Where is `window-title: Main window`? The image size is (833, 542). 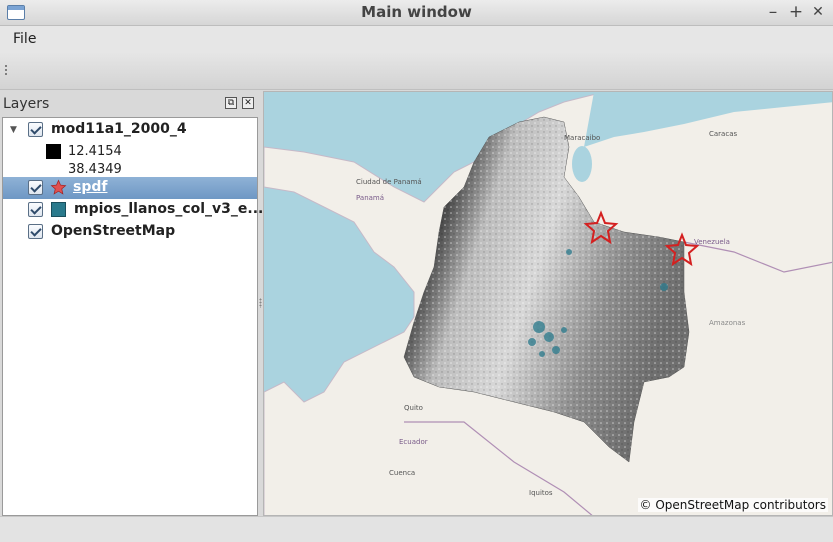
window-title: Main window is located at coordinates (416, 12).